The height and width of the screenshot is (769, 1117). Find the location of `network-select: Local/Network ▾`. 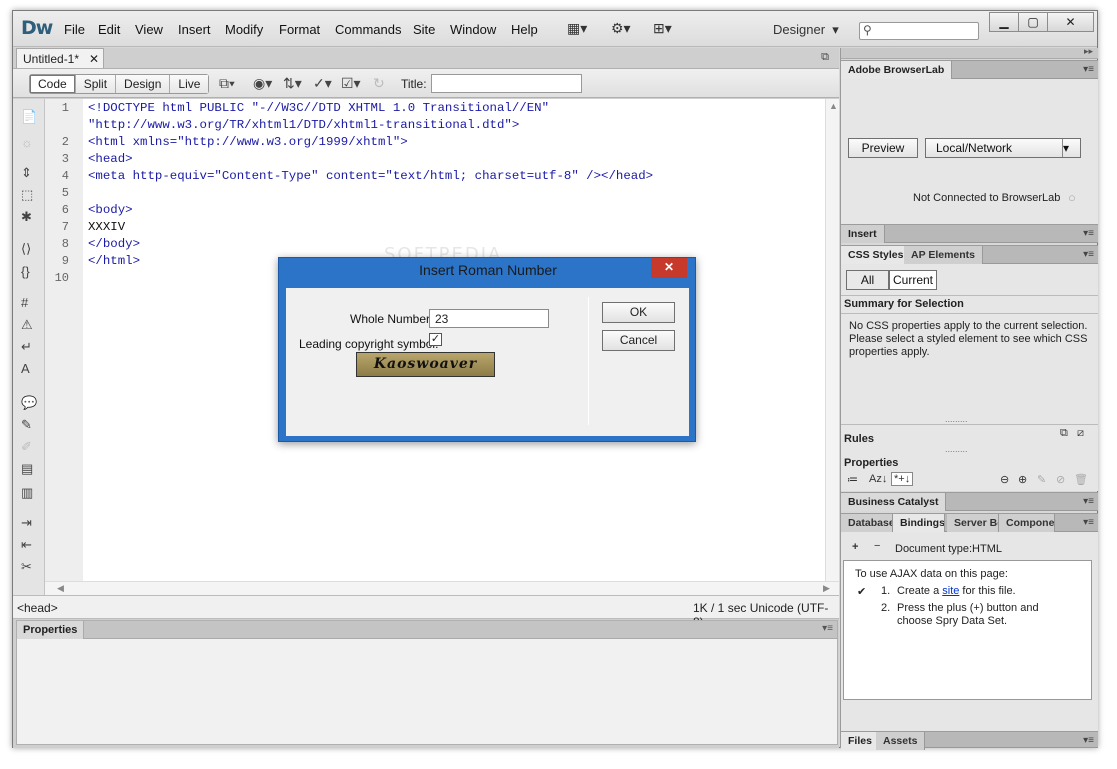

network-select: Local/Network ▾ is located at coordinates (1003, 148).